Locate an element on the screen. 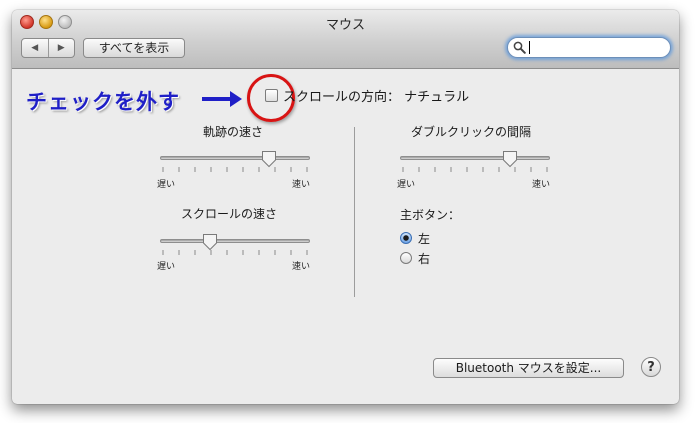 This screenshot has height=423, width=698. show-all-button: すべてを表示 is located at coordinates (134, 48).